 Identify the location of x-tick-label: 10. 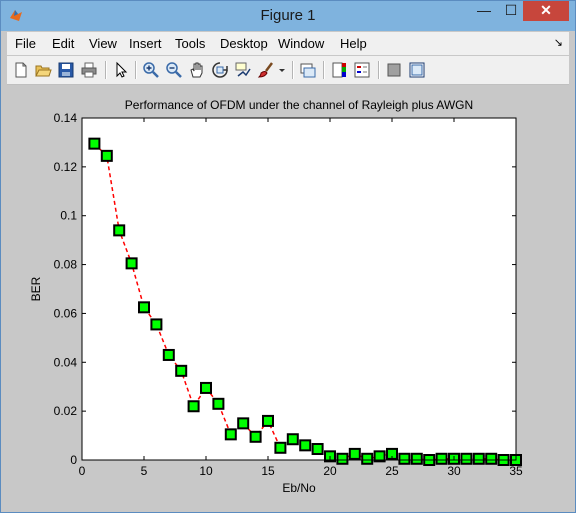
(206, 471).